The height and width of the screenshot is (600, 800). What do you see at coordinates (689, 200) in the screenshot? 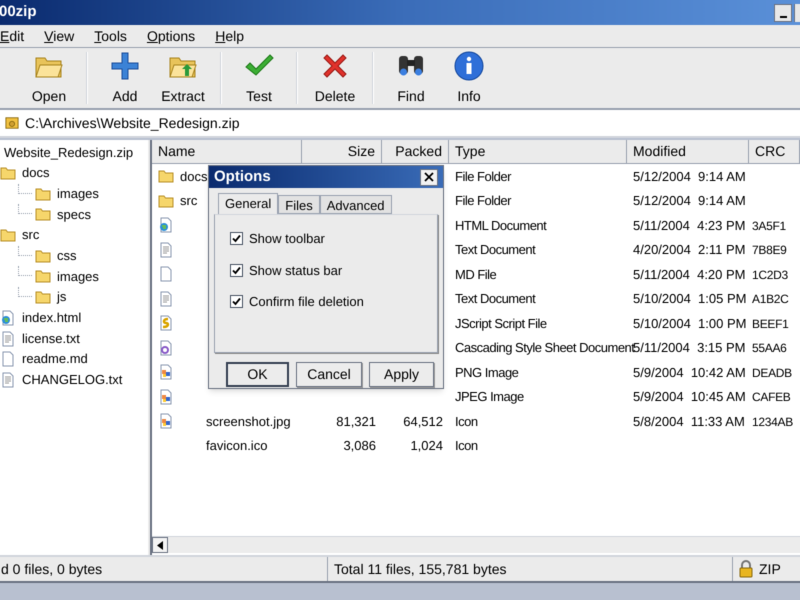
I see `modified-cell: 5/12/2004 9:14 AM` at bounding box center [689, 200].